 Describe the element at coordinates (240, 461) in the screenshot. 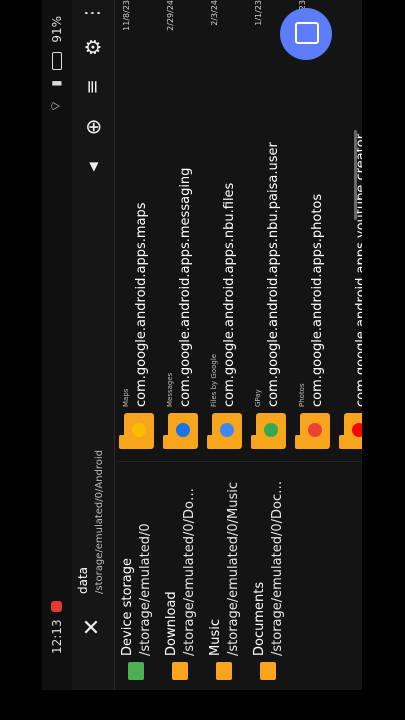

I see `pane-divider` at that location.